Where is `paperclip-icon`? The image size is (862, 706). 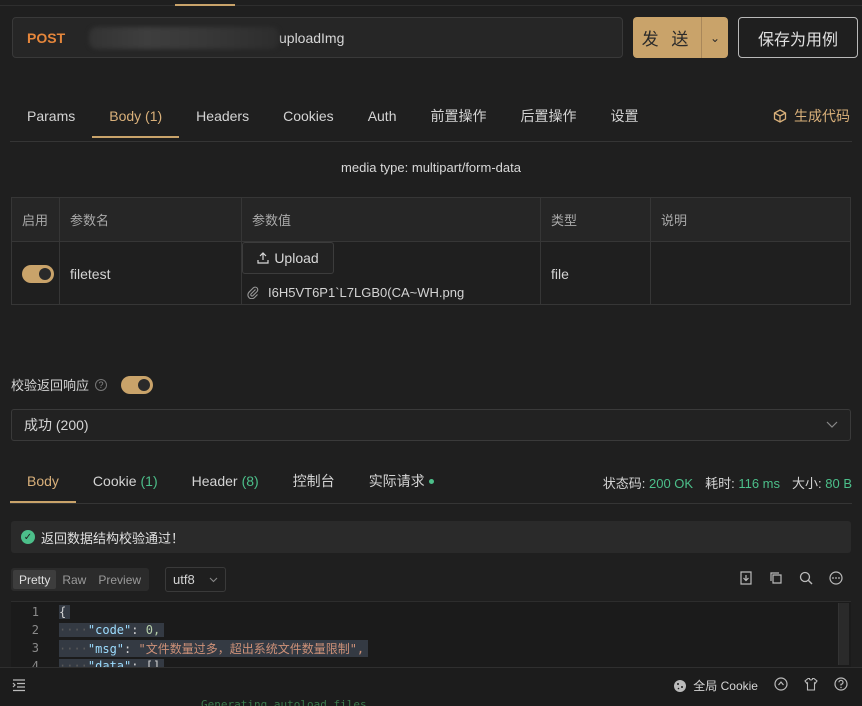 paperclip-icon is located at coordinates (253, 292).